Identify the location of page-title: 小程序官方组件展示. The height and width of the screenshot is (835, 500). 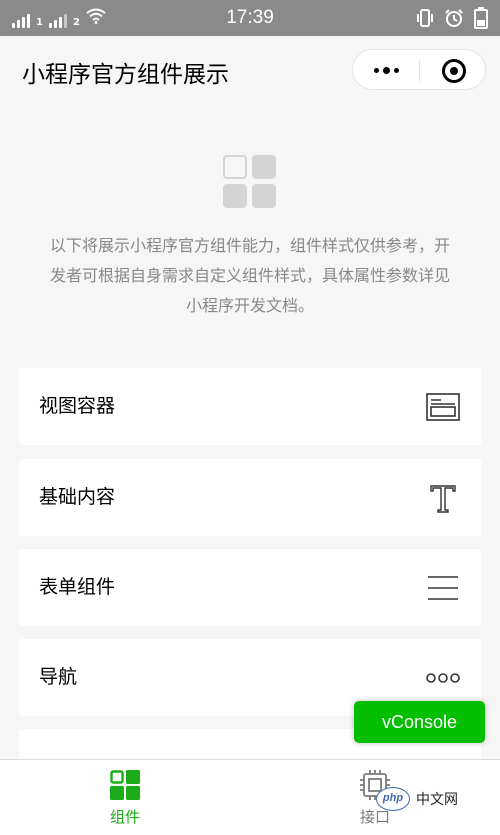
(125, 74).